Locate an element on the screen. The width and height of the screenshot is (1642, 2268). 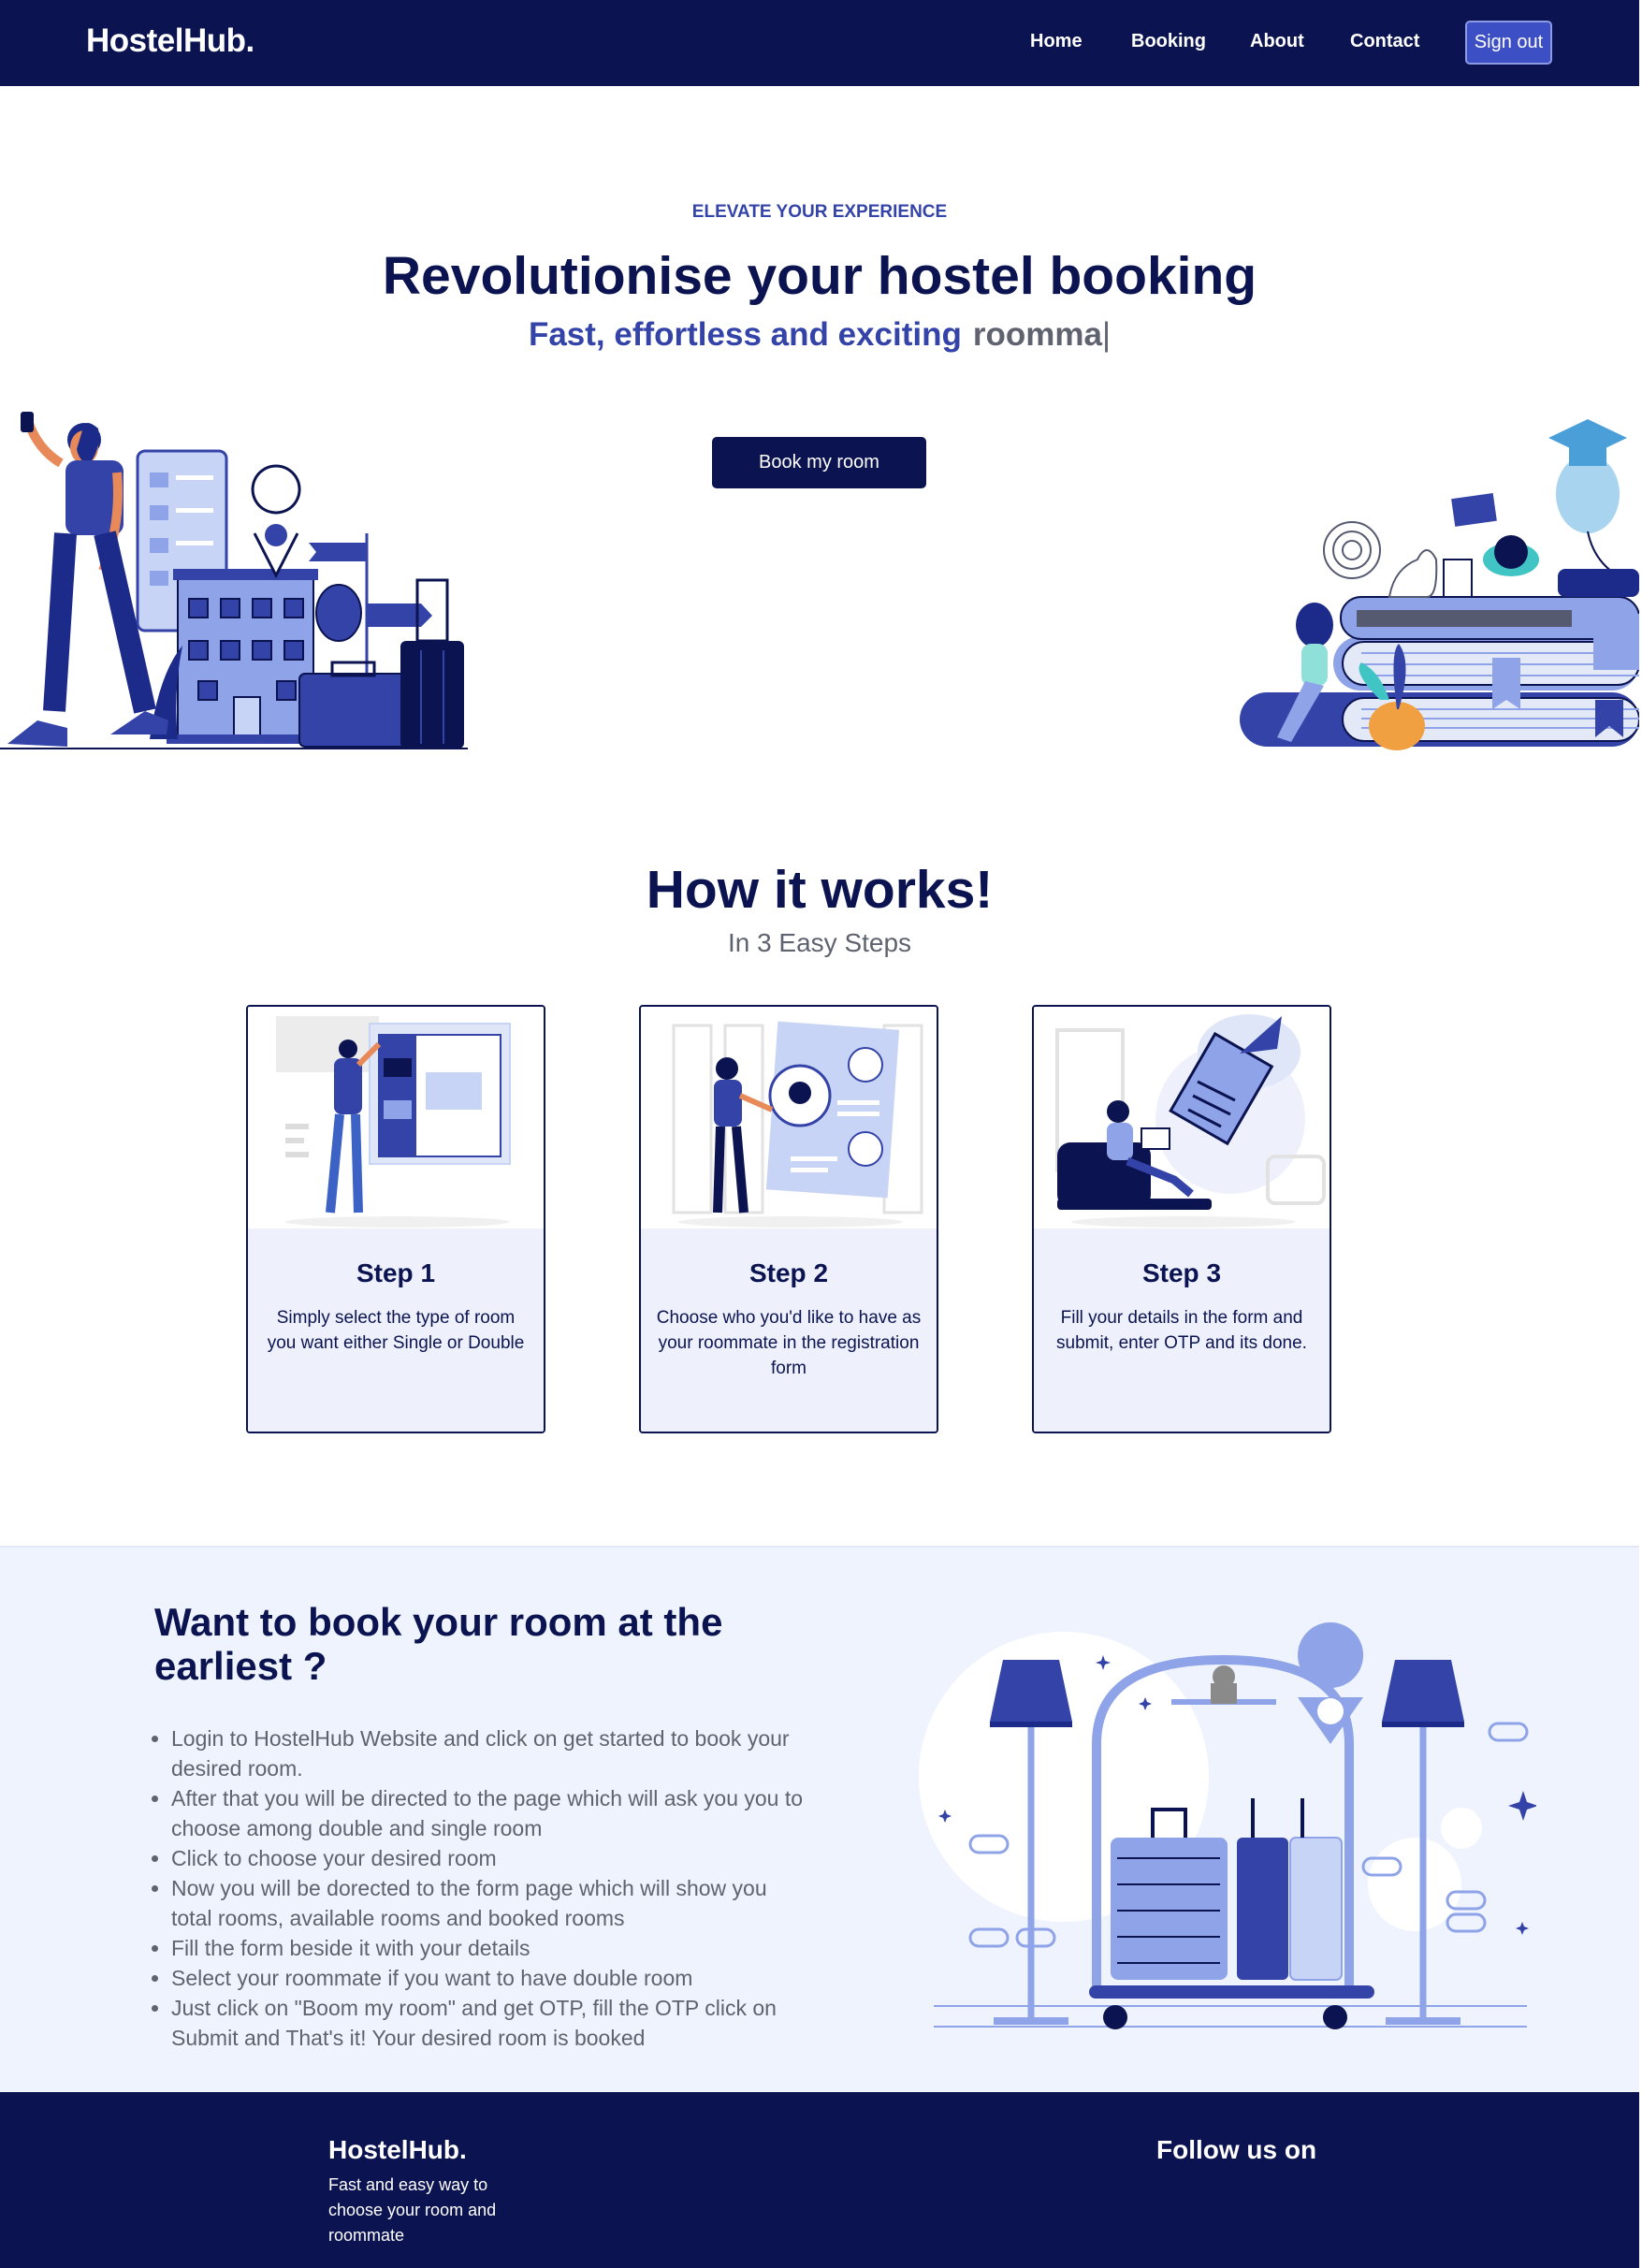
hero-subtitle-typed: roomma is located at coordinates (1037, 334).